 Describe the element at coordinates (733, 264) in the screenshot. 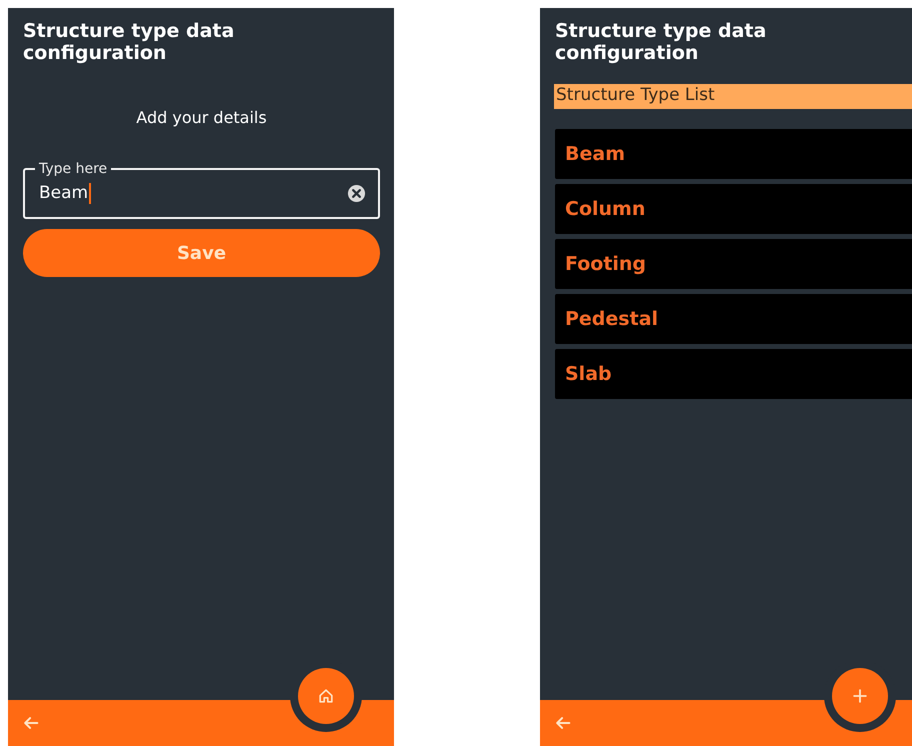

I see `list-item: Footing` at that location.